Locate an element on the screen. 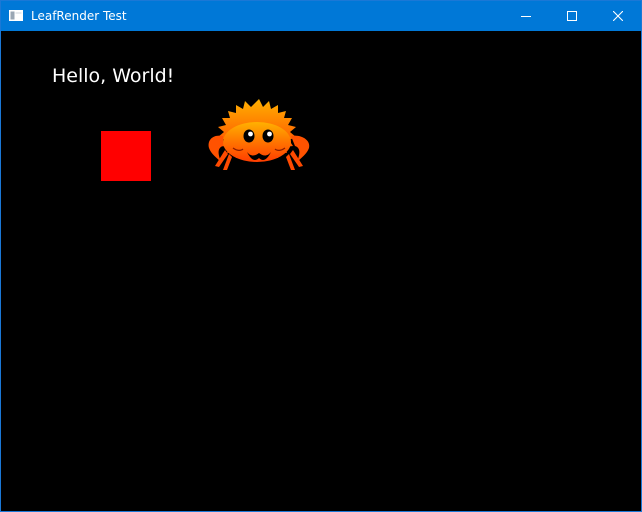  window-title: LeafRender Test is located at coordinates (79, 16).